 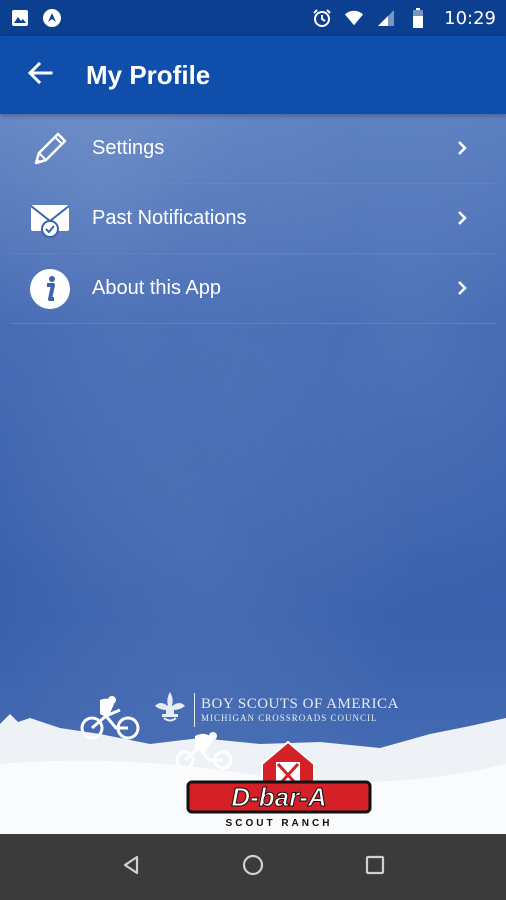 I want to click on home-circle-icon, so click(x=253, y=867).